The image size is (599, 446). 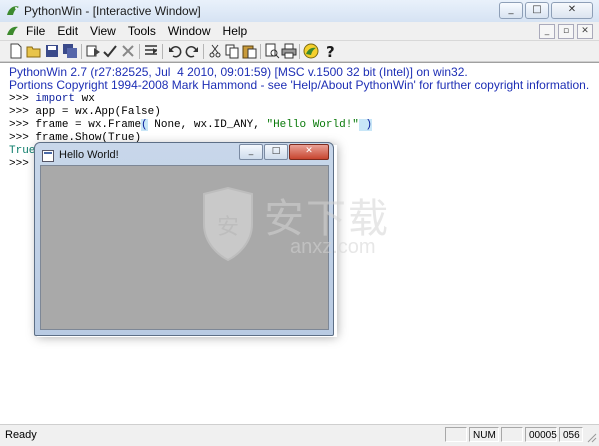 I want to click on paste-icon, so click(x=249, y=51).